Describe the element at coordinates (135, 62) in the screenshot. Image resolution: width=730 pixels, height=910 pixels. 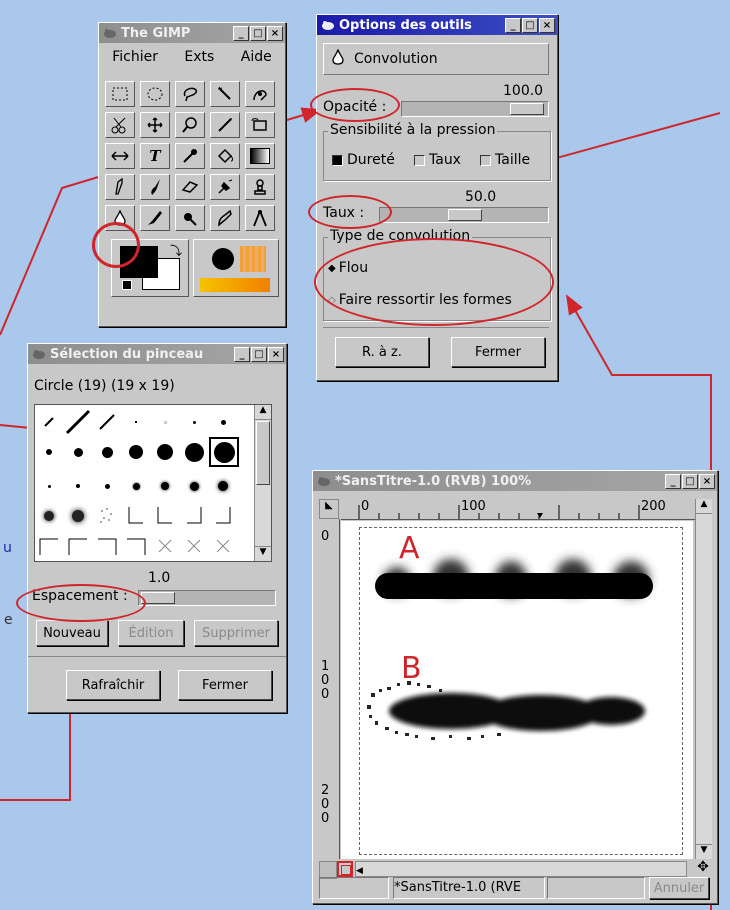
I see `menu-fichier: Fichier` at that location.